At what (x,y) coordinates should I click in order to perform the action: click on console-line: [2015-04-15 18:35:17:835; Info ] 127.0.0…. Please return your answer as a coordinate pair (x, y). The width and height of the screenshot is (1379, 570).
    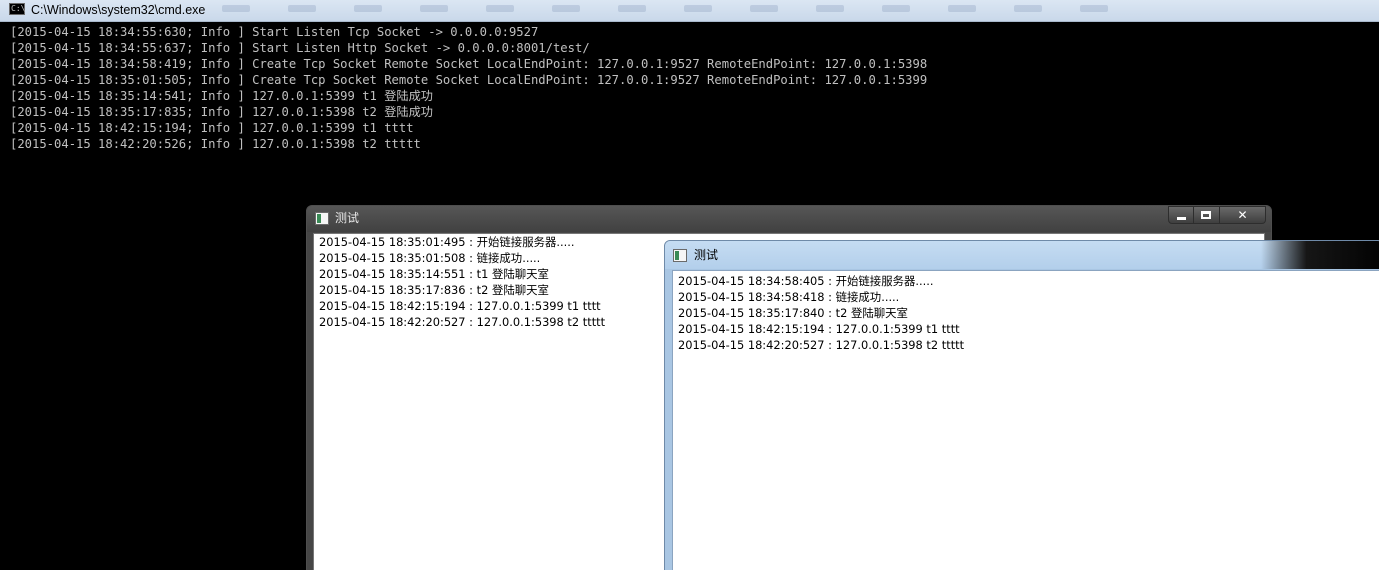
    Looking at the image, I should click on (221, 112).